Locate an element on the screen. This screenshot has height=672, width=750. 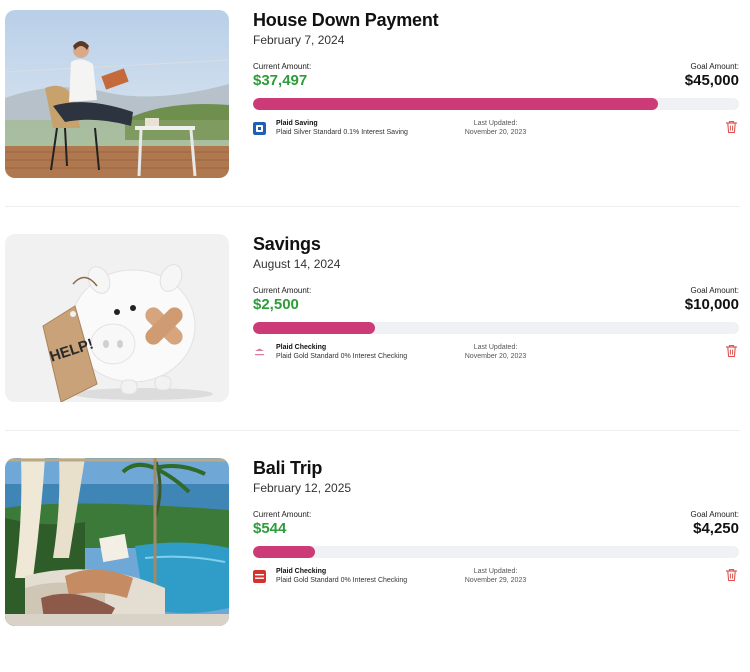
goal-amount-value: $4,250 is located at coordinates (716, 528).